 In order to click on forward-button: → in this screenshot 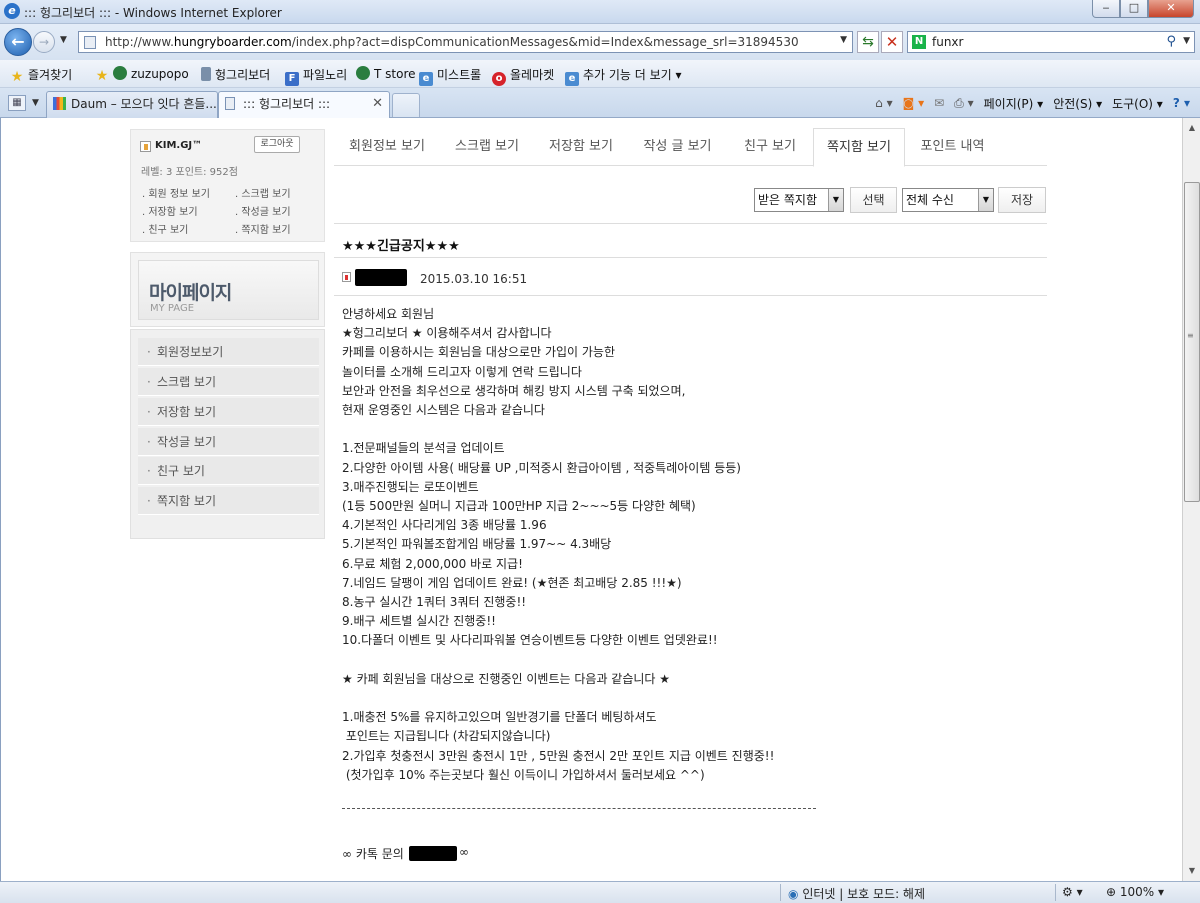, I will do `click(44, 42)`.